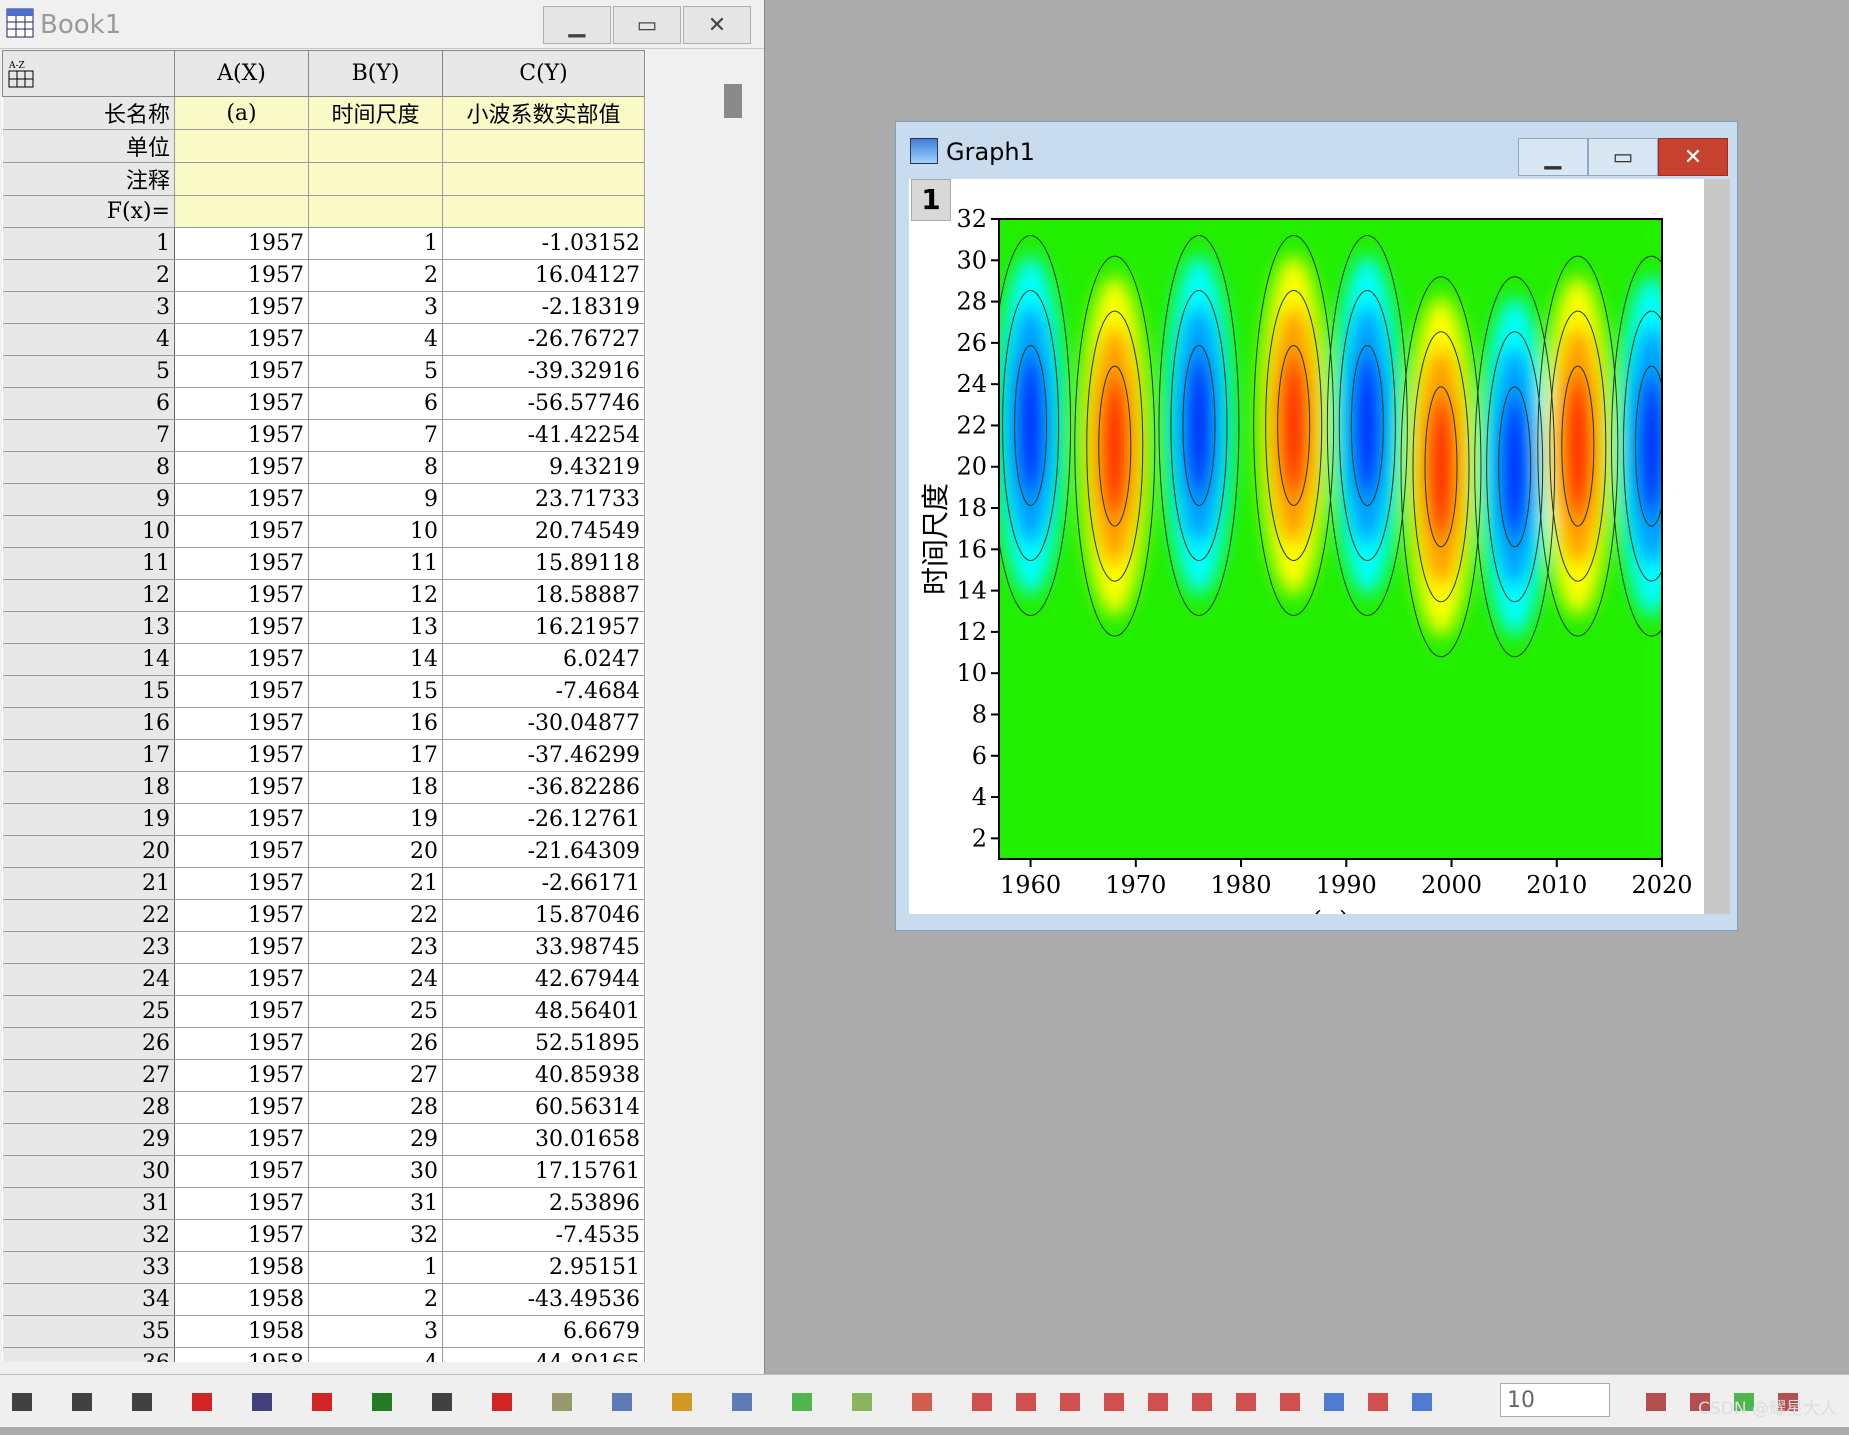 This screenshot has width=1849, height=1435. I want to click on units-a, so click(241, 146).